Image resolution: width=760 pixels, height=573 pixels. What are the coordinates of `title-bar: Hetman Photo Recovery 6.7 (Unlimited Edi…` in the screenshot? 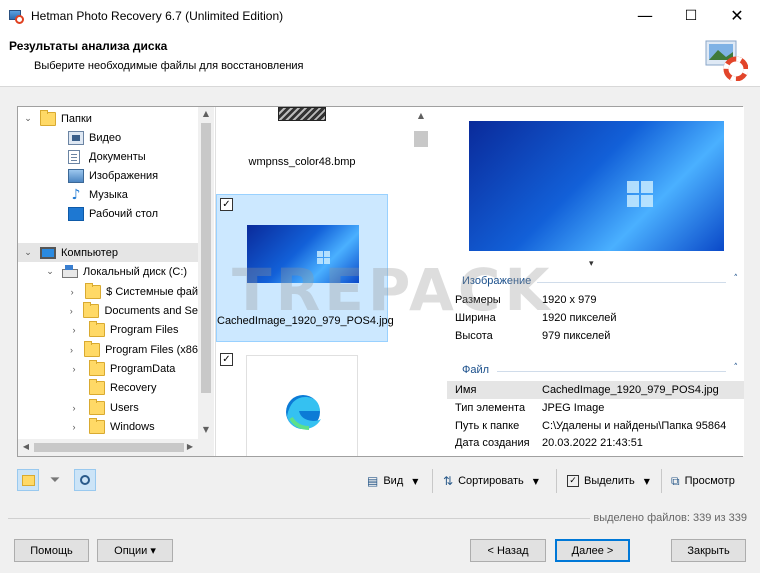 It's located at (380, 15).